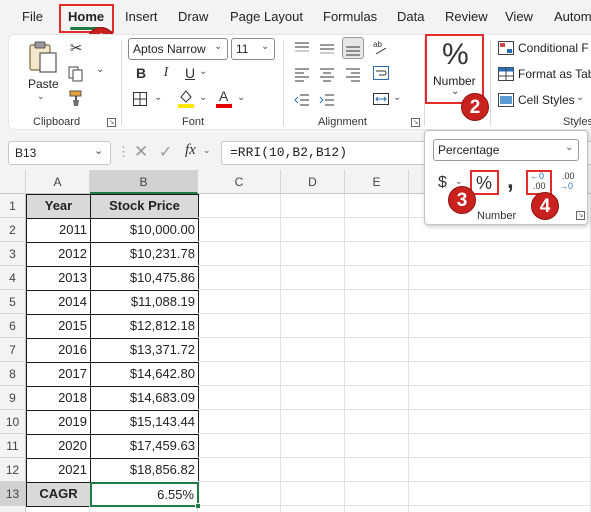 The image size is (591, 512). What do you see at coordinates (144, 230) in the screenshot?
I see `price-cell: $10,000.00` at bounding box center [144, 230].